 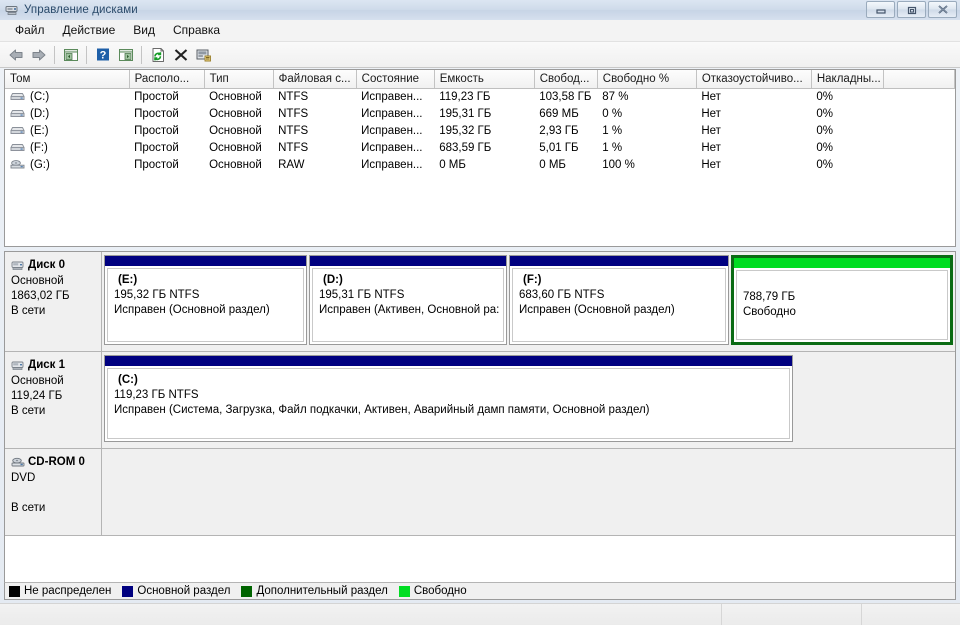 I want to click on volume-cell-capacity: 683,59 ГБ, so click(x=465, y=147).